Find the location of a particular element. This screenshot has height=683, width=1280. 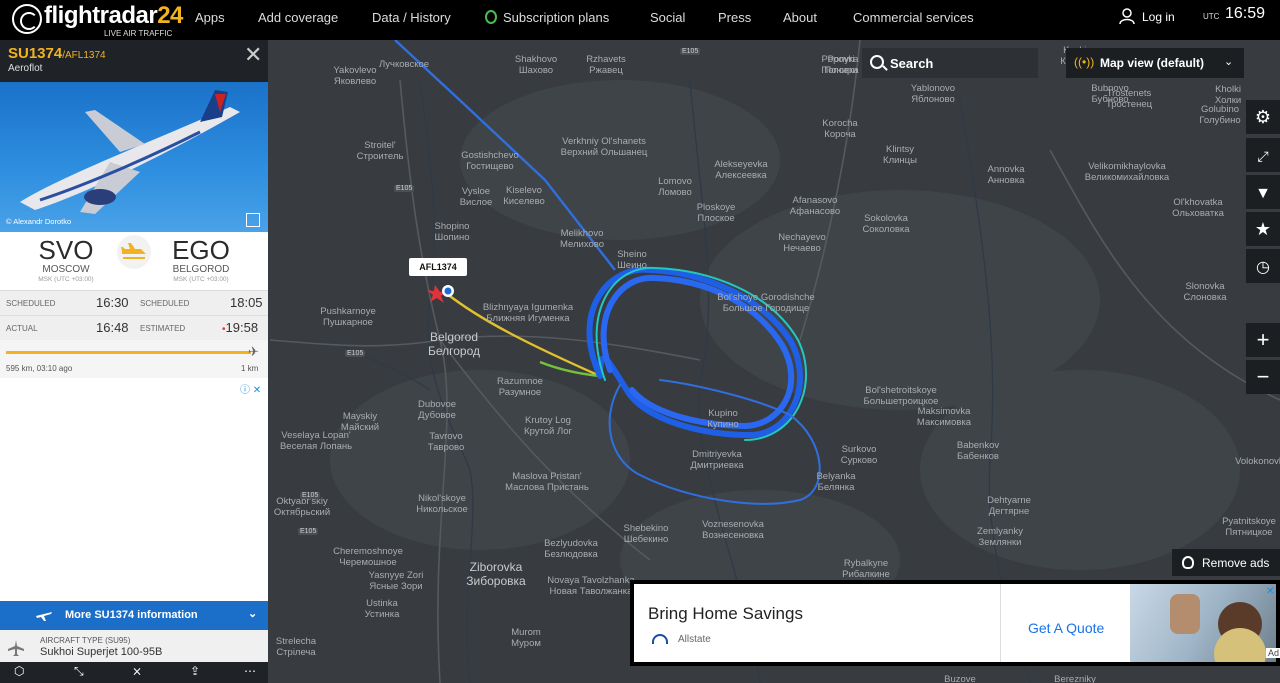

place-label: Babenkov Бабенков is located at coordinates (978, 451).